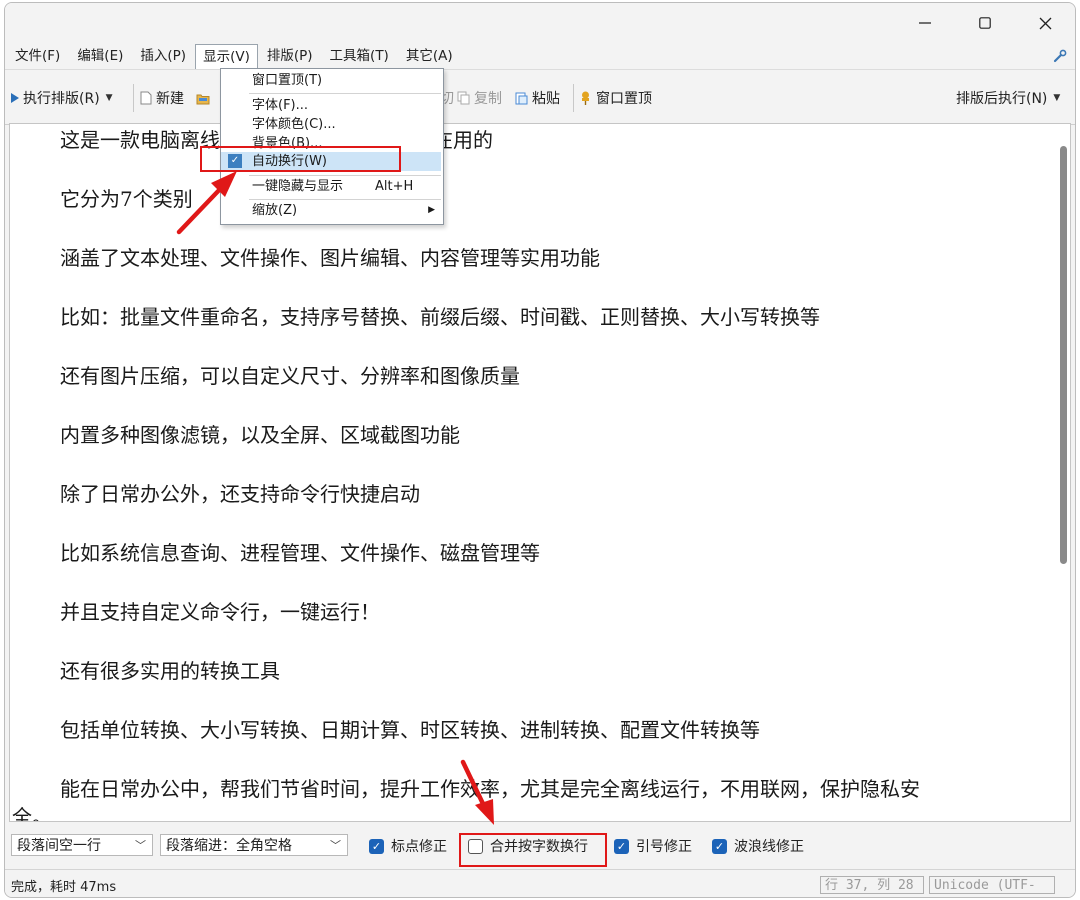 The height and width of the screenshot is (900, 1080). I want to click on status-bar: 完成，耗时 47ms 行 37, 列 28 Unicode (UTF-8), so click(540, 883).